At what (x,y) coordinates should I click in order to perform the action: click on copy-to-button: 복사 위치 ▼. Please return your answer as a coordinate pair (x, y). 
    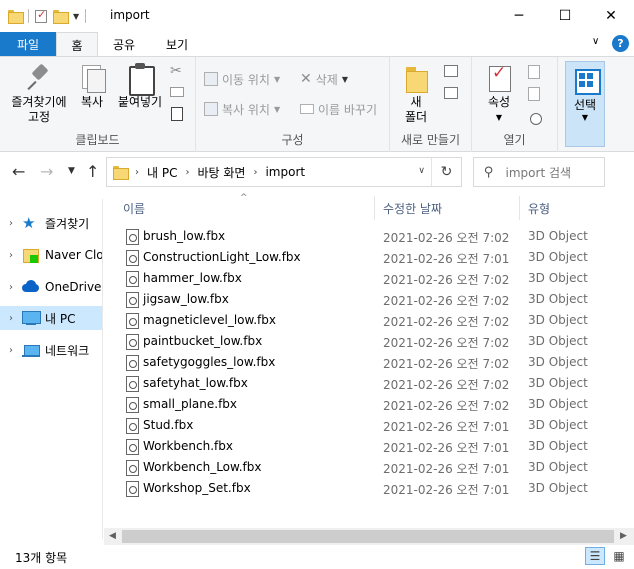
    Looking at the image, I should click on (242, 109).